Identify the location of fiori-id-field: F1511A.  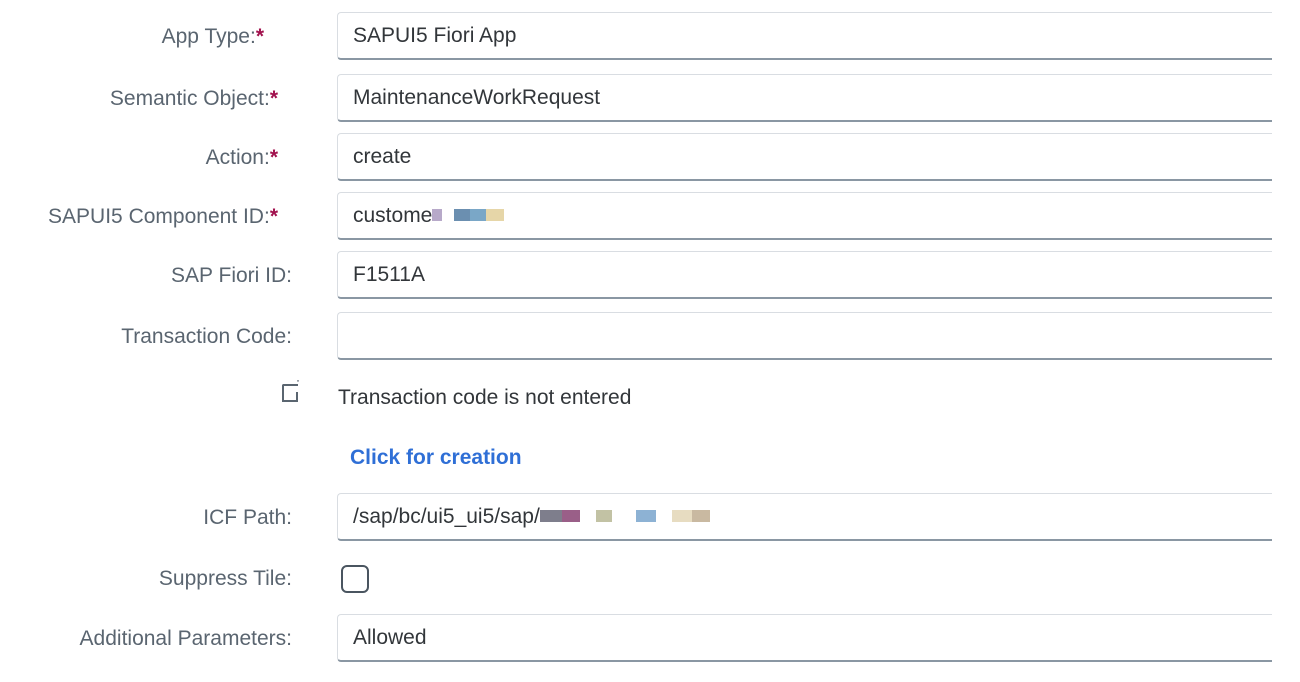
(804, 275).